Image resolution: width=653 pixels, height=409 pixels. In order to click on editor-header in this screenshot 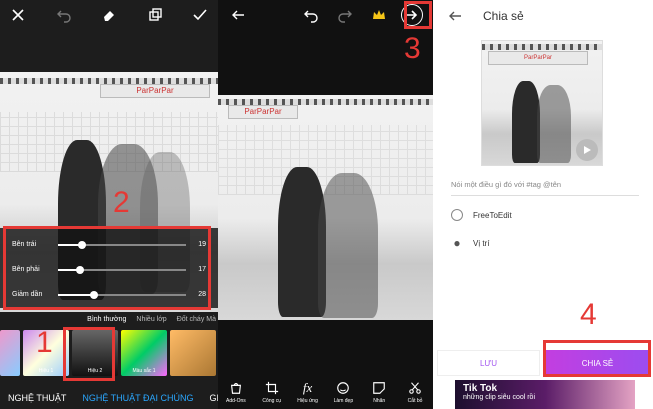, I will do `click(325, 15)`.